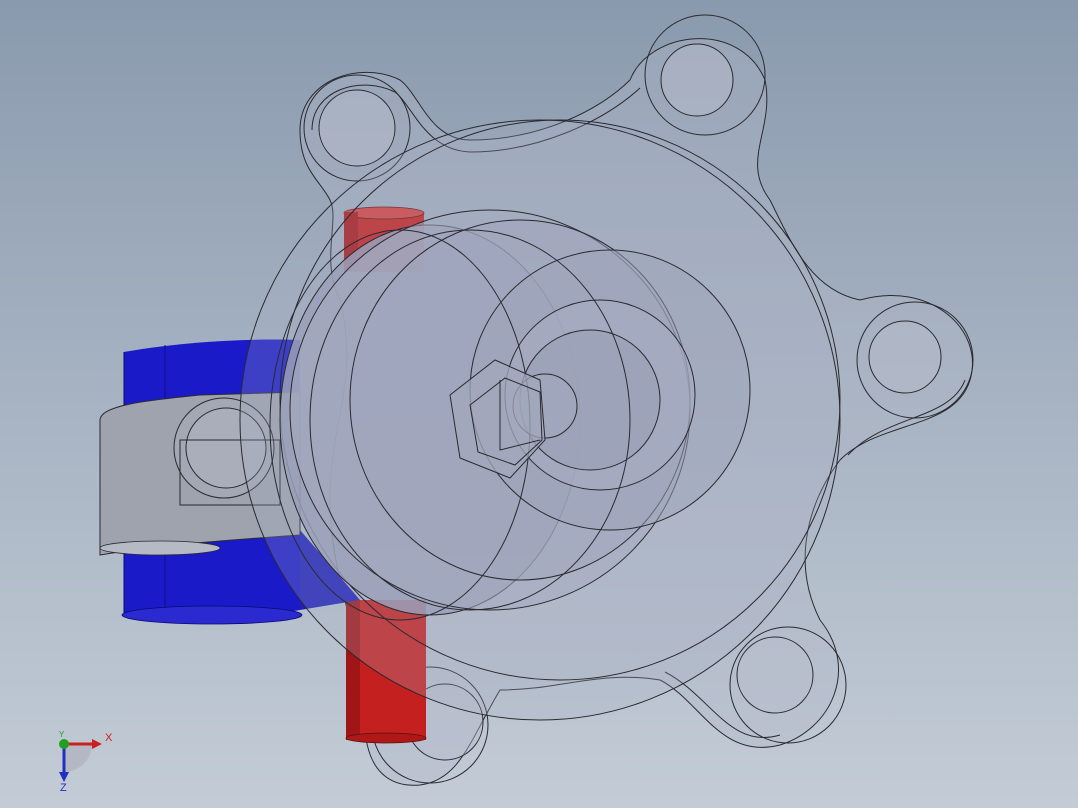  I want to click on bolt-hole-top-left, so click(357, 128).